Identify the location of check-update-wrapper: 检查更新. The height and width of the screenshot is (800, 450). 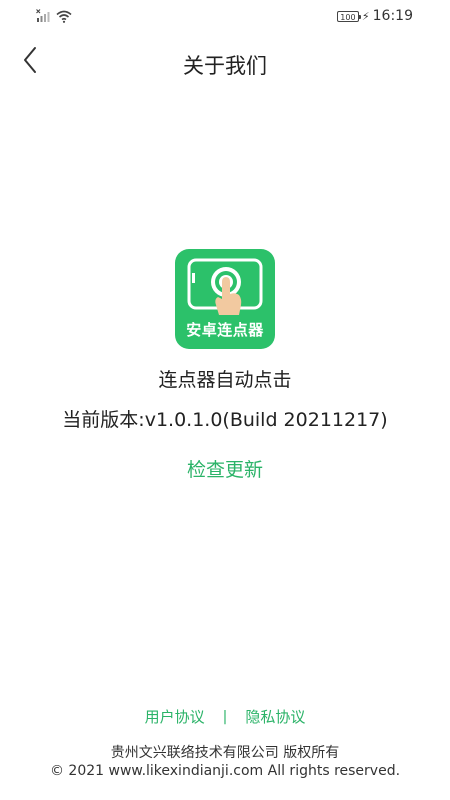
(225, 468).